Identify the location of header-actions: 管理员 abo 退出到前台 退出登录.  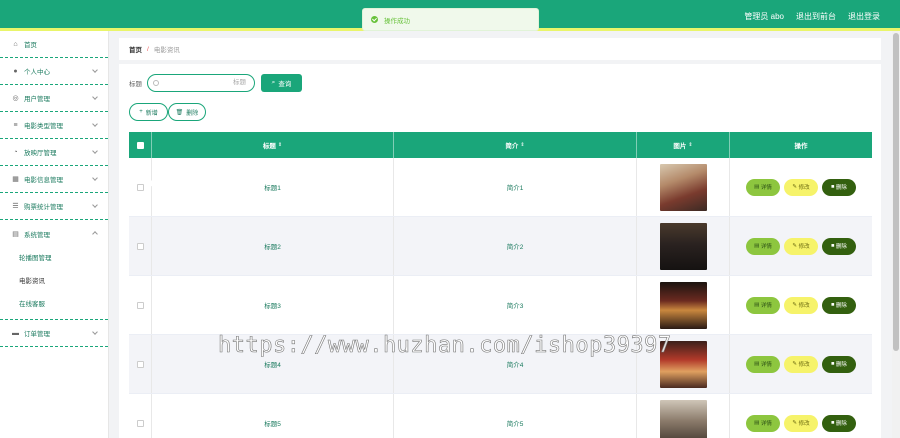
(812, 16).